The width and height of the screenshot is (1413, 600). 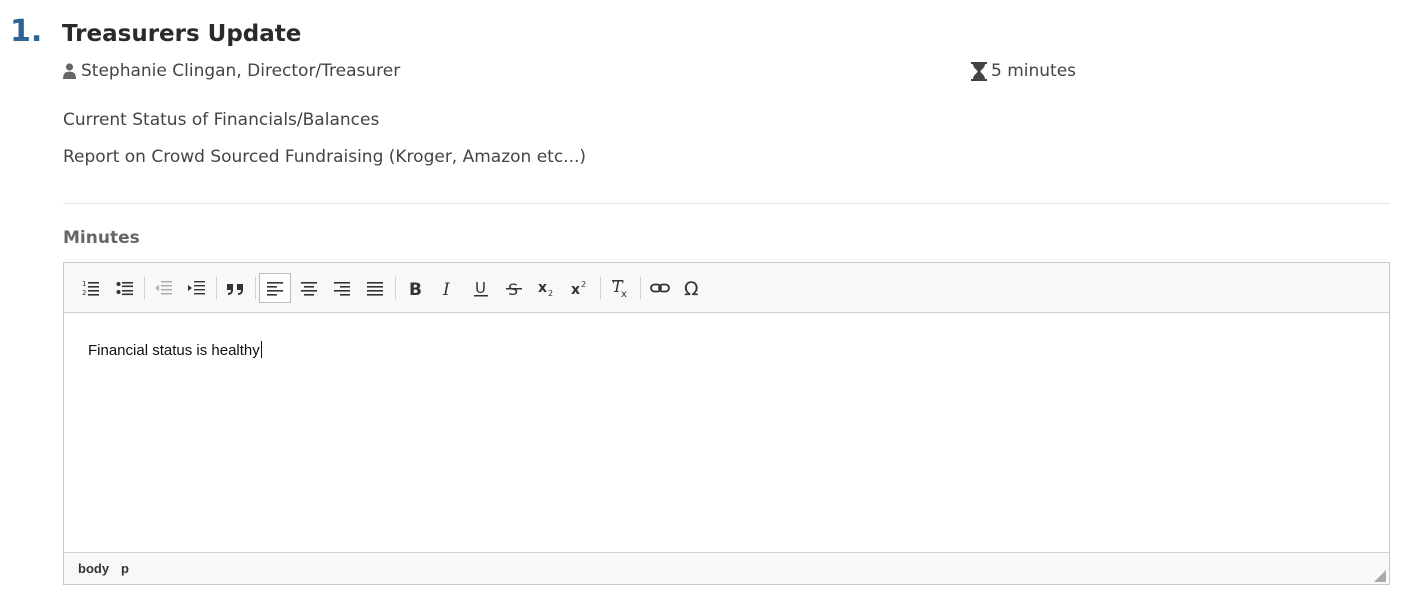 I want to click on increase-indent-button, so click(x=197, y=288).